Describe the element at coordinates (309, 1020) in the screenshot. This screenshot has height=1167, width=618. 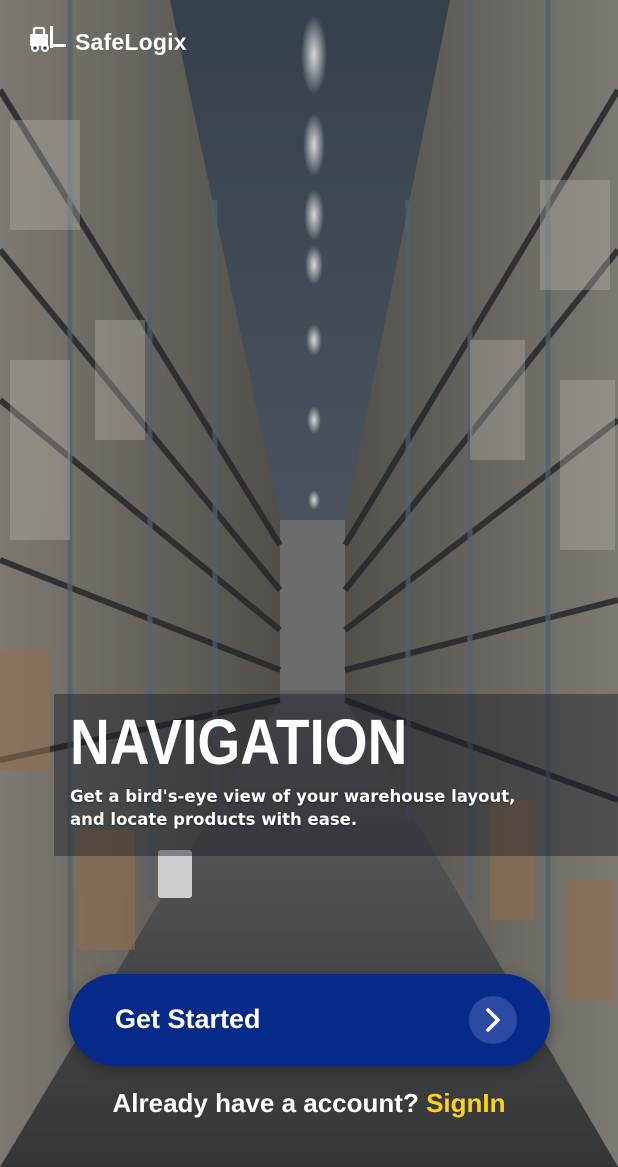
I see `get-started-button: Get Started` at that location.